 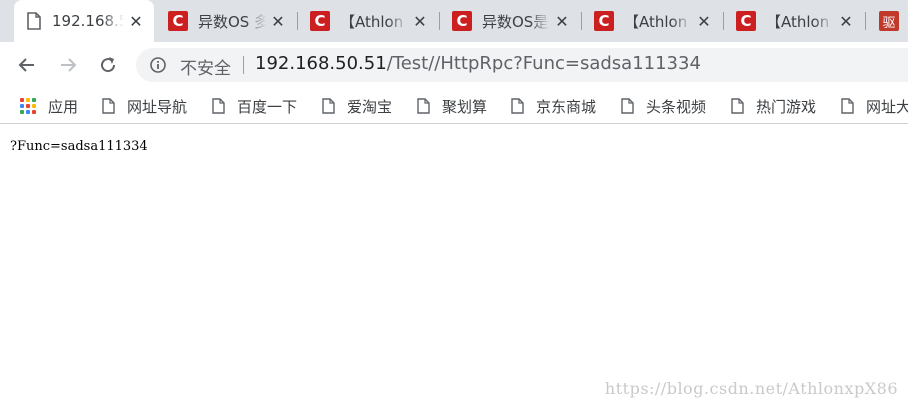 What do you see at coordinates (63, 106) in the screenshot?
I see `bookmark-label: 应用` at bounding box center [63, 106].